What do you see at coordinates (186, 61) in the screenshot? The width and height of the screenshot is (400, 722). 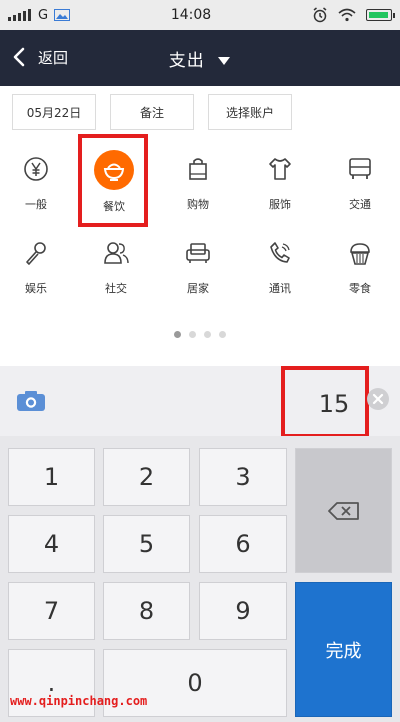 I see `page-title: 支出` at bounding box center [186, 61].